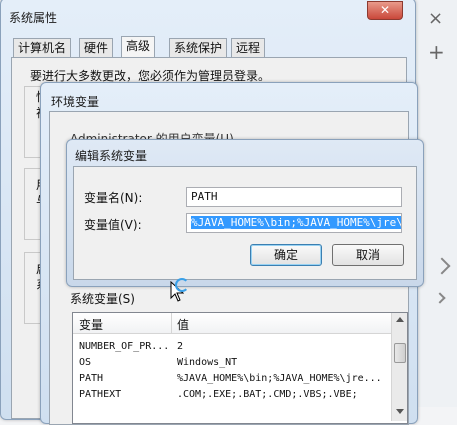  Describe the element at coordinates (91, 378) in the screenshot. I see `var-name: PATH` at that location.